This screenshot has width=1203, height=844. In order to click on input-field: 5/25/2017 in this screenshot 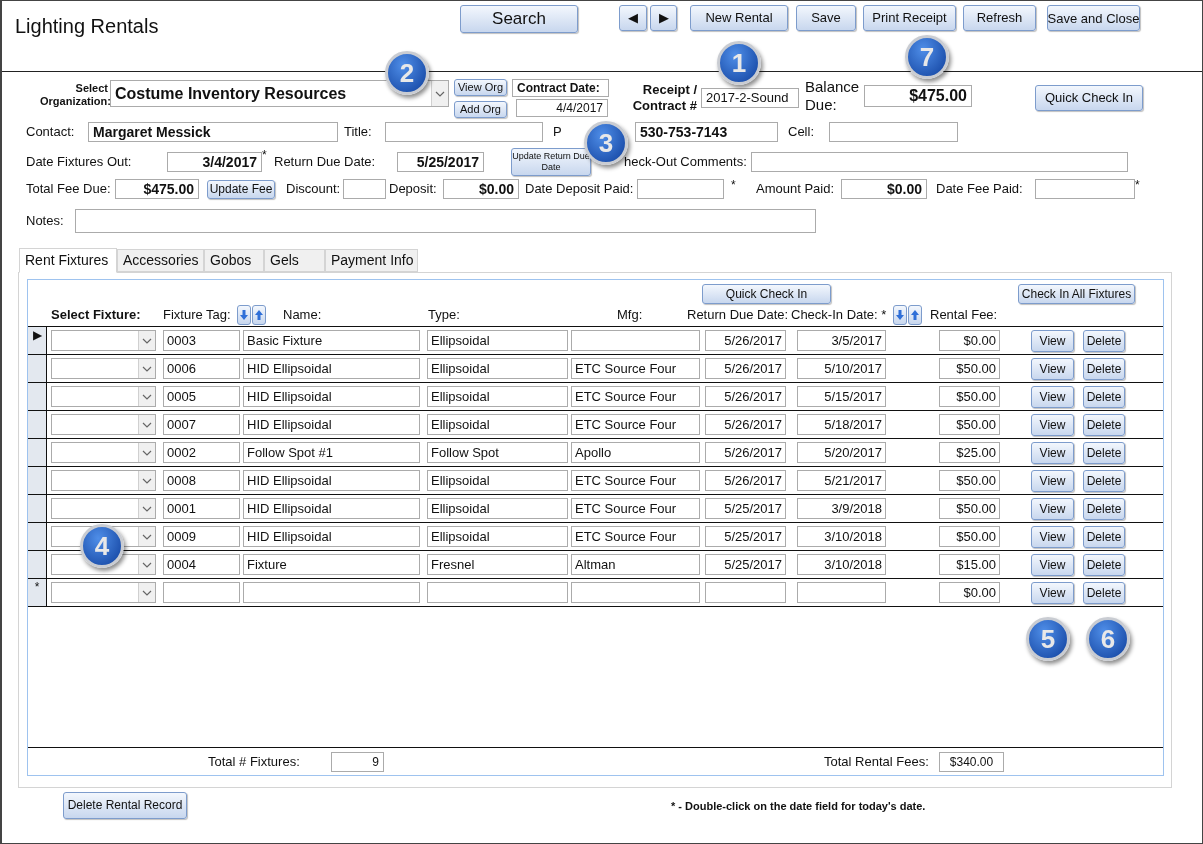, I will do `click(440, 162)`.